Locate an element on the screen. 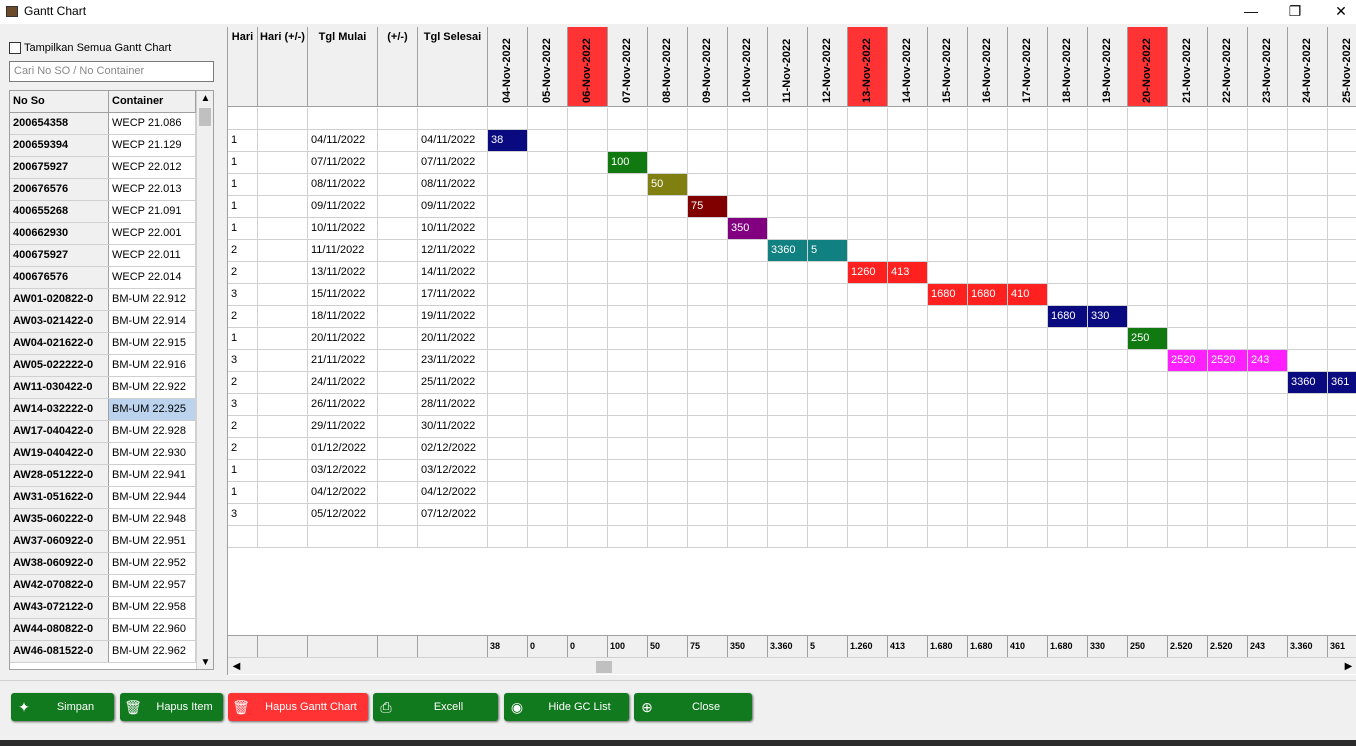  gantt-bar: 1680 is located at coordinates (1068, 316).